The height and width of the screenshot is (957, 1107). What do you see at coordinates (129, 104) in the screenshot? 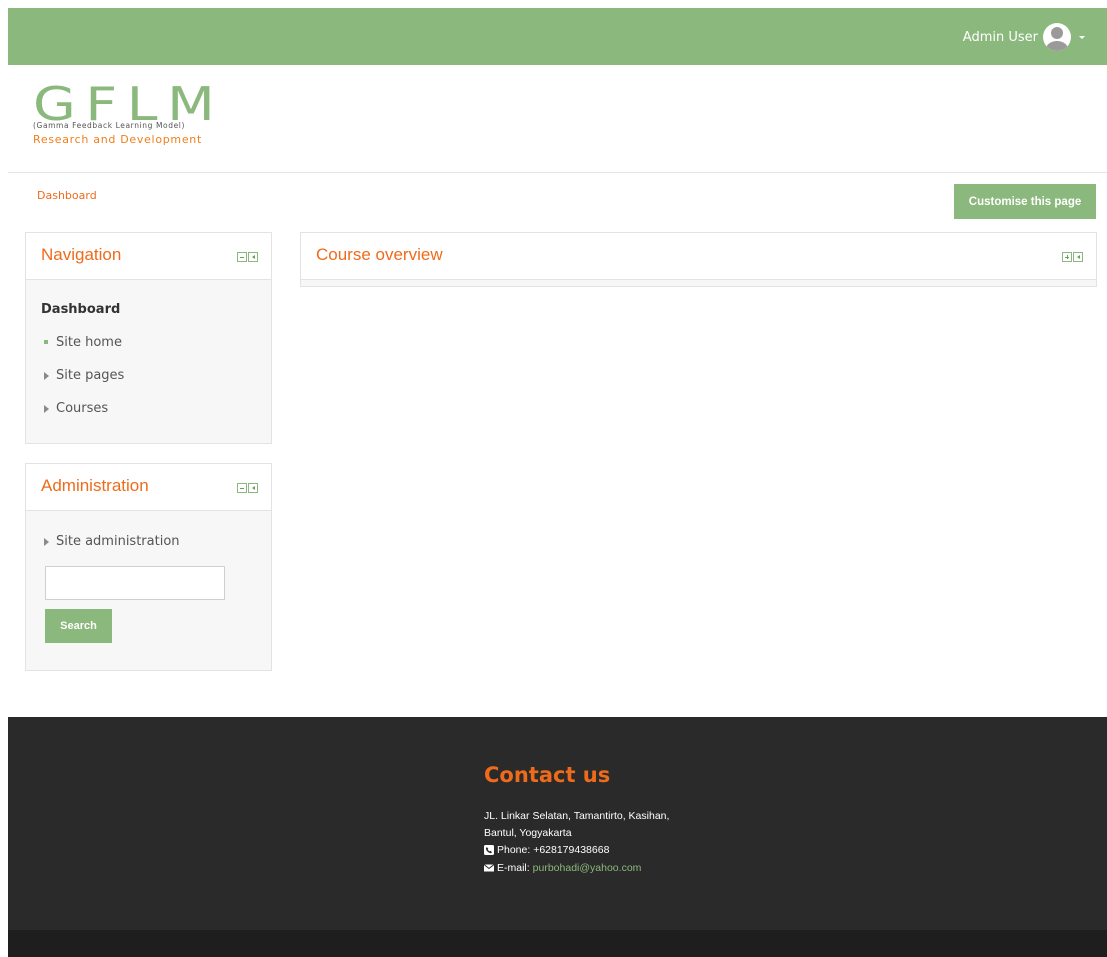
I see `logo-letters: GFLM` at bounding box center [129, 104].